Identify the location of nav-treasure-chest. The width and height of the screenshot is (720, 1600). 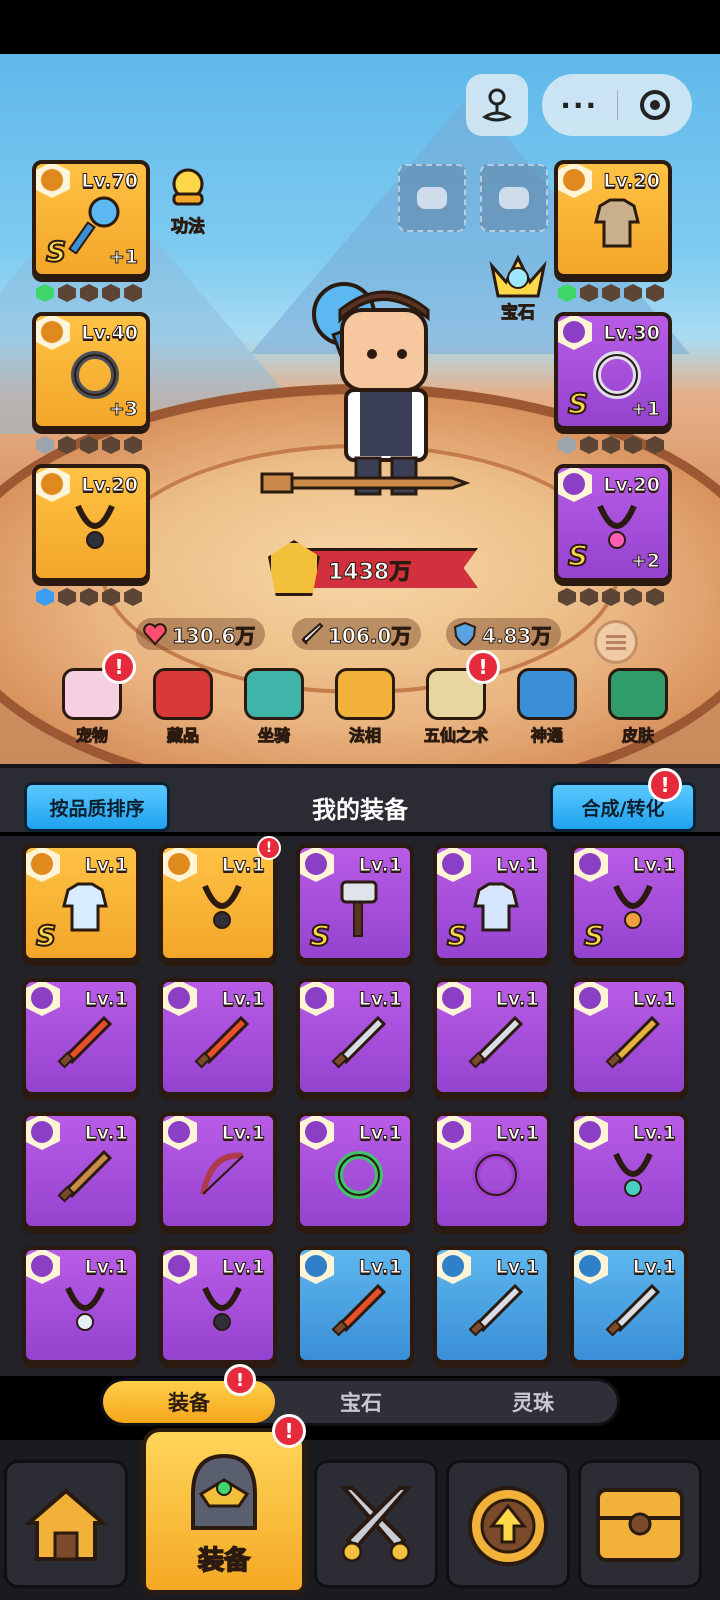
(640, 1524).